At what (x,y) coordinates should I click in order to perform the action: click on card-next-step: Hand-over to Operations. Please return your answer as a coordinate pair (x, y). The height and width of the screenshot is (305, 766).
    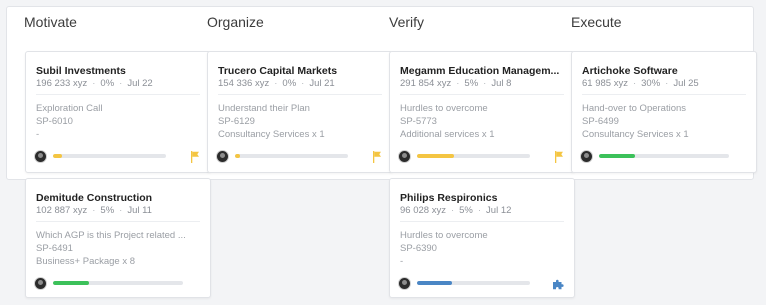
    Looking at the image, I should click on (634, 108).